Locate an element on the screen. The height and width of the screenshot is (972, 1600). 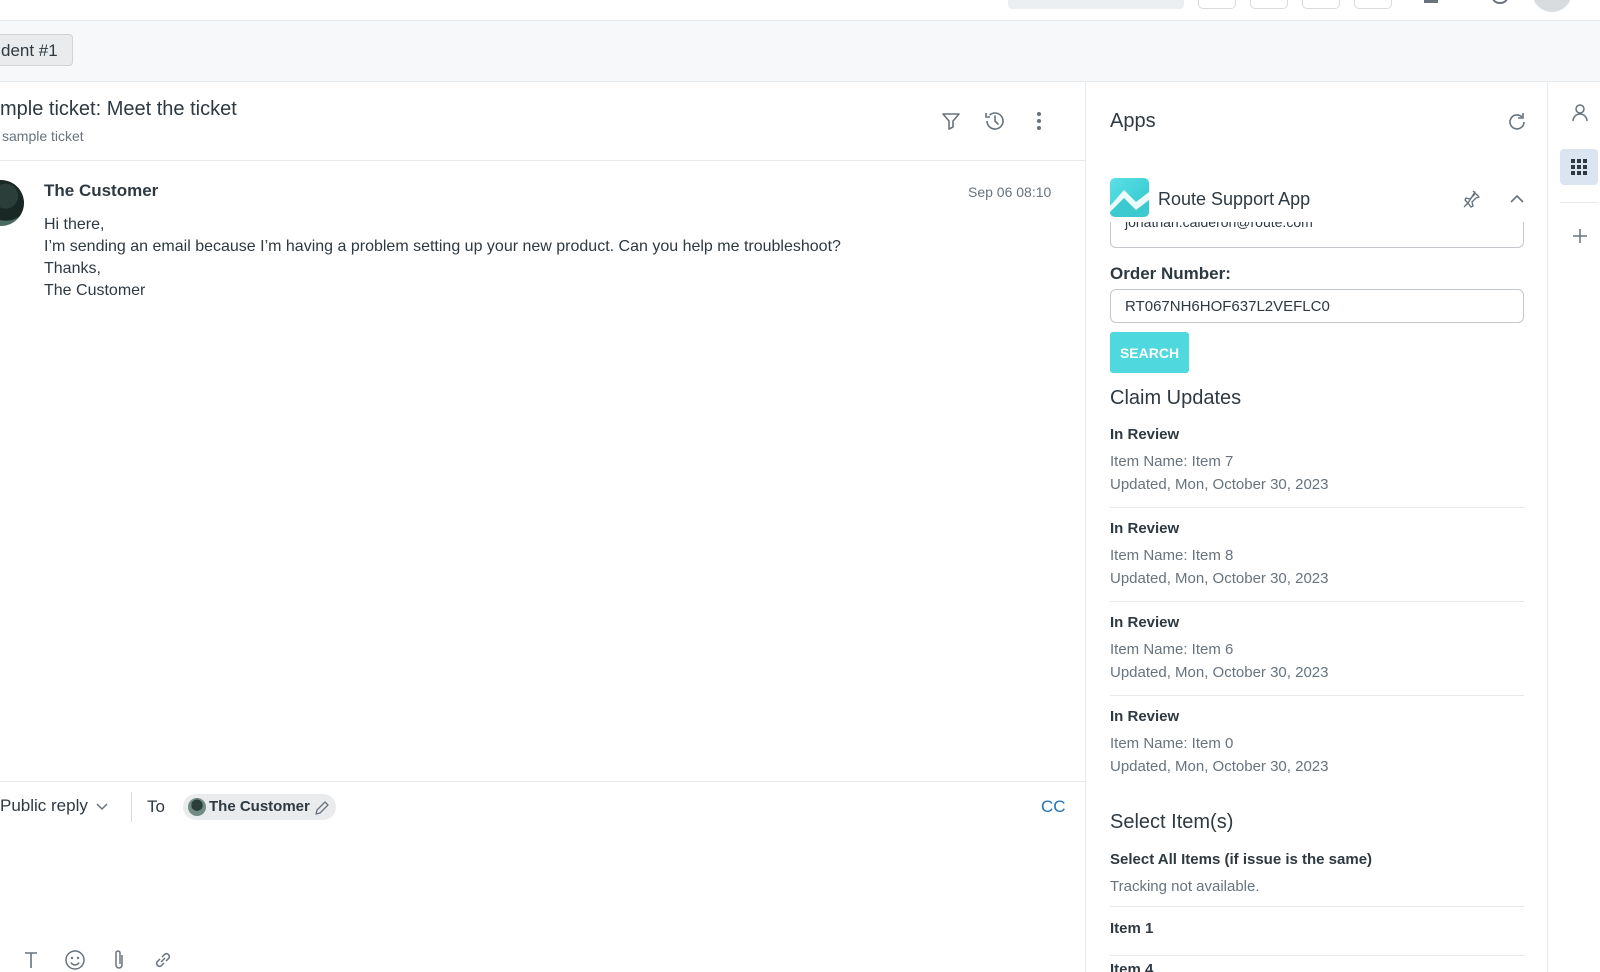
composer-separator is located at coordinates (131, 807).